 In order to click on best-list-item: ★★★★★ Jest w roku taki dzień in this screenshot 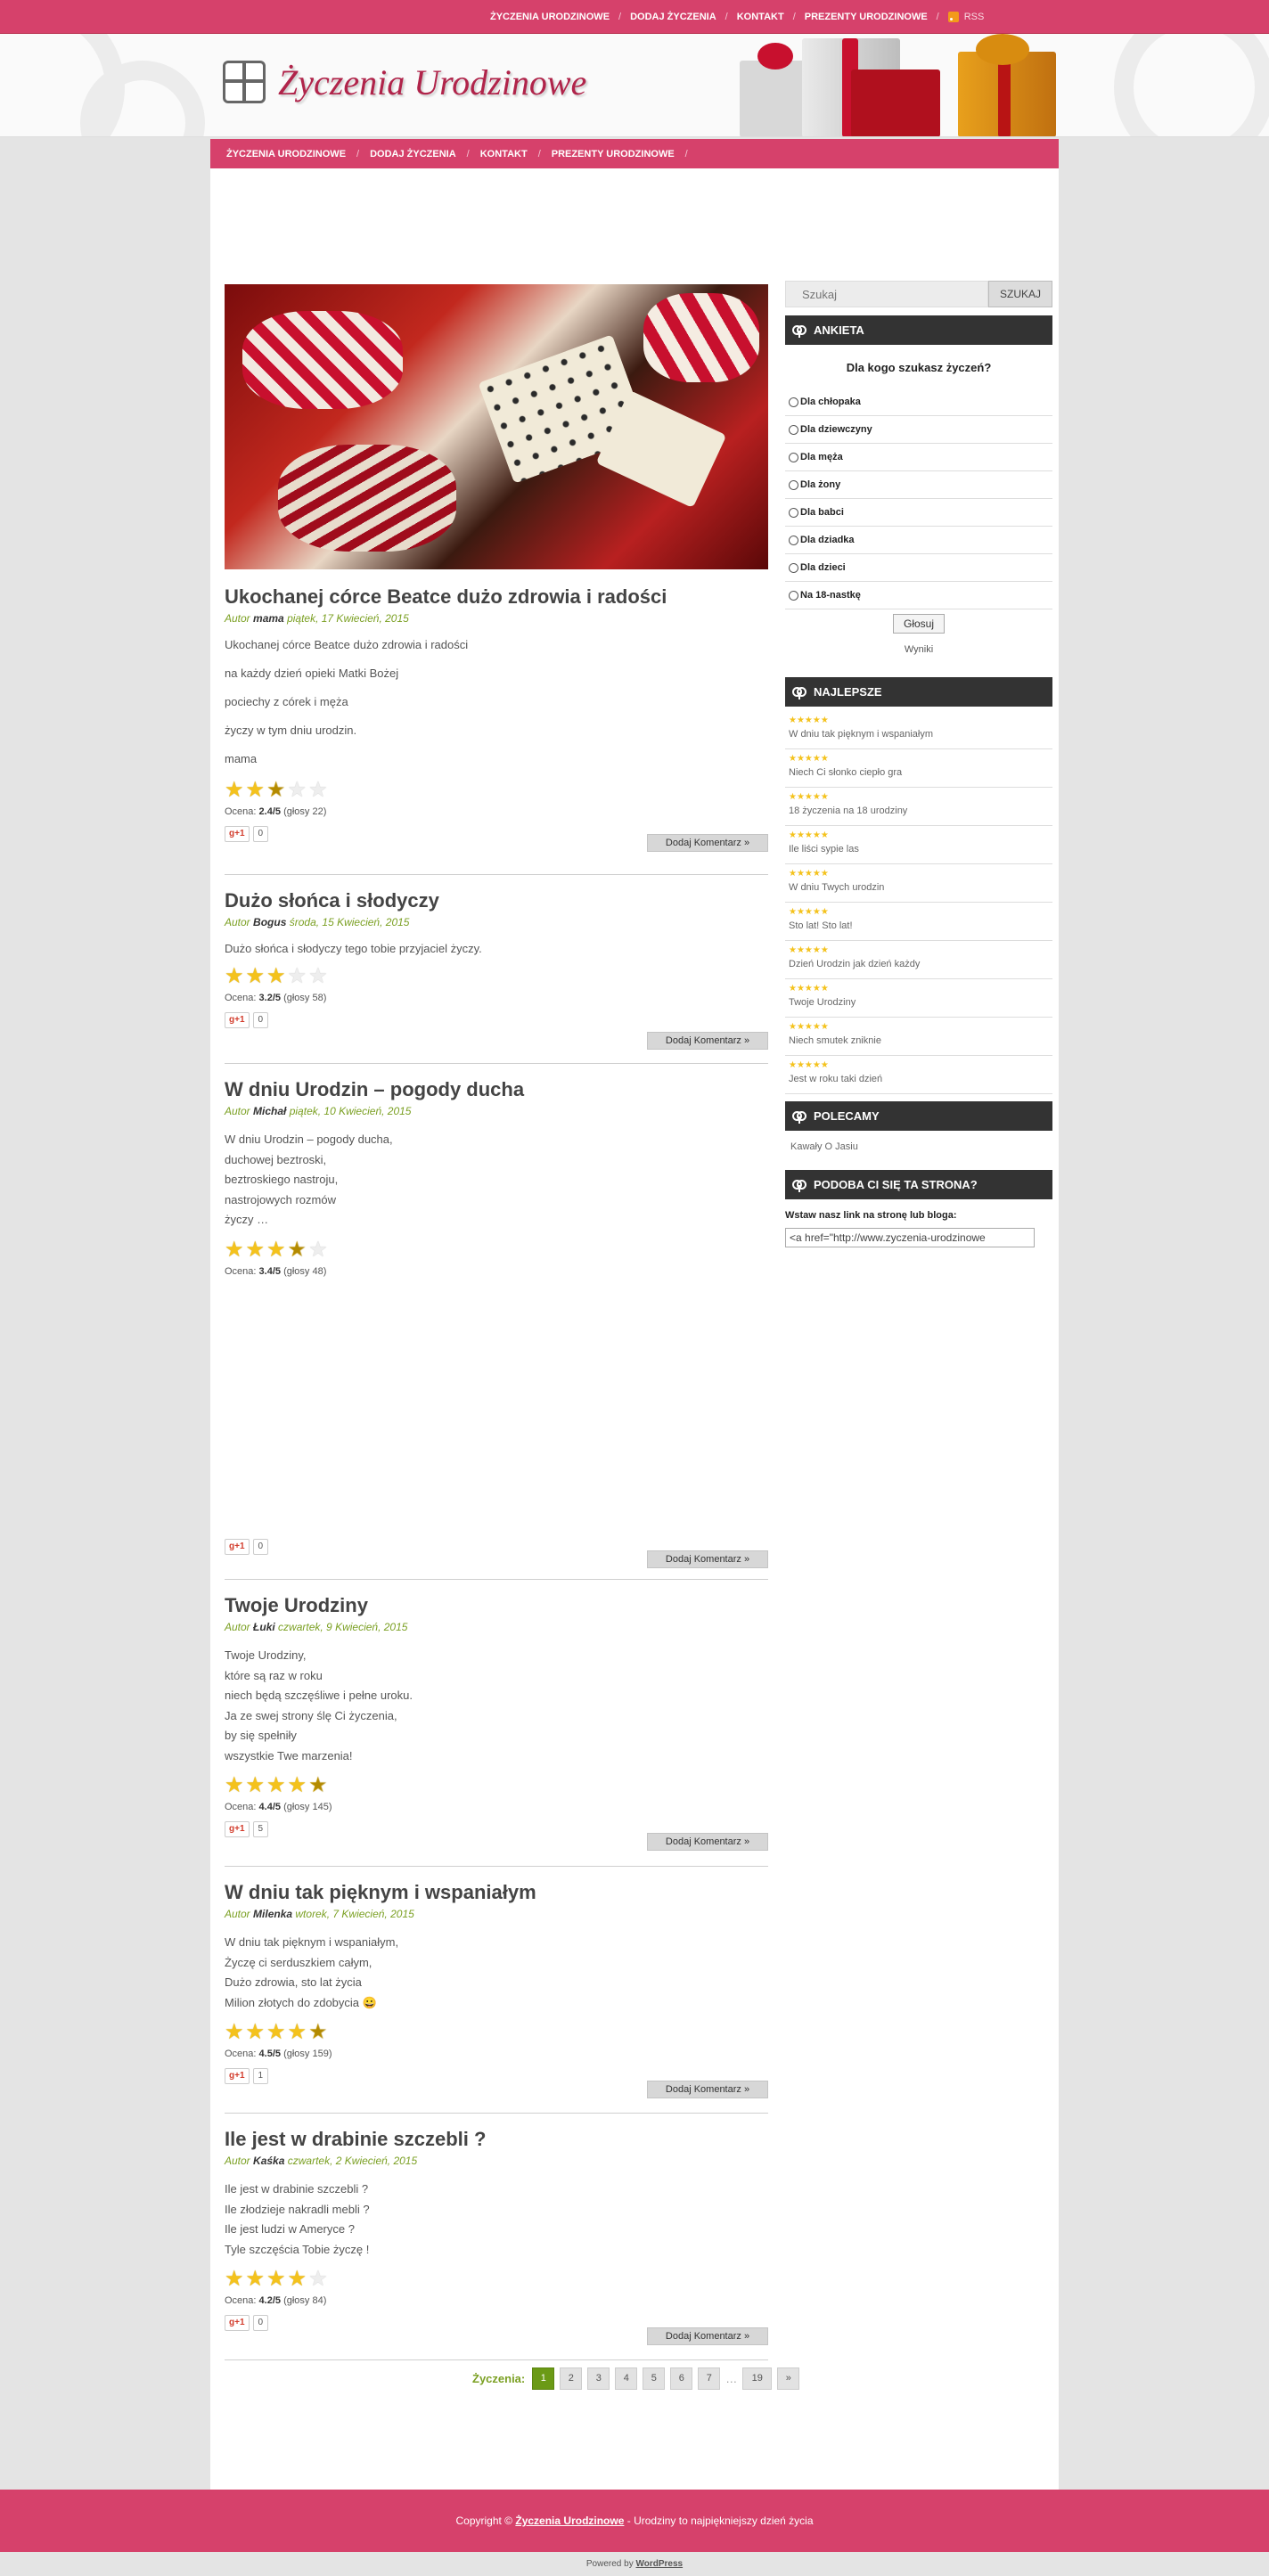, I will do `click(918, 1075)`.